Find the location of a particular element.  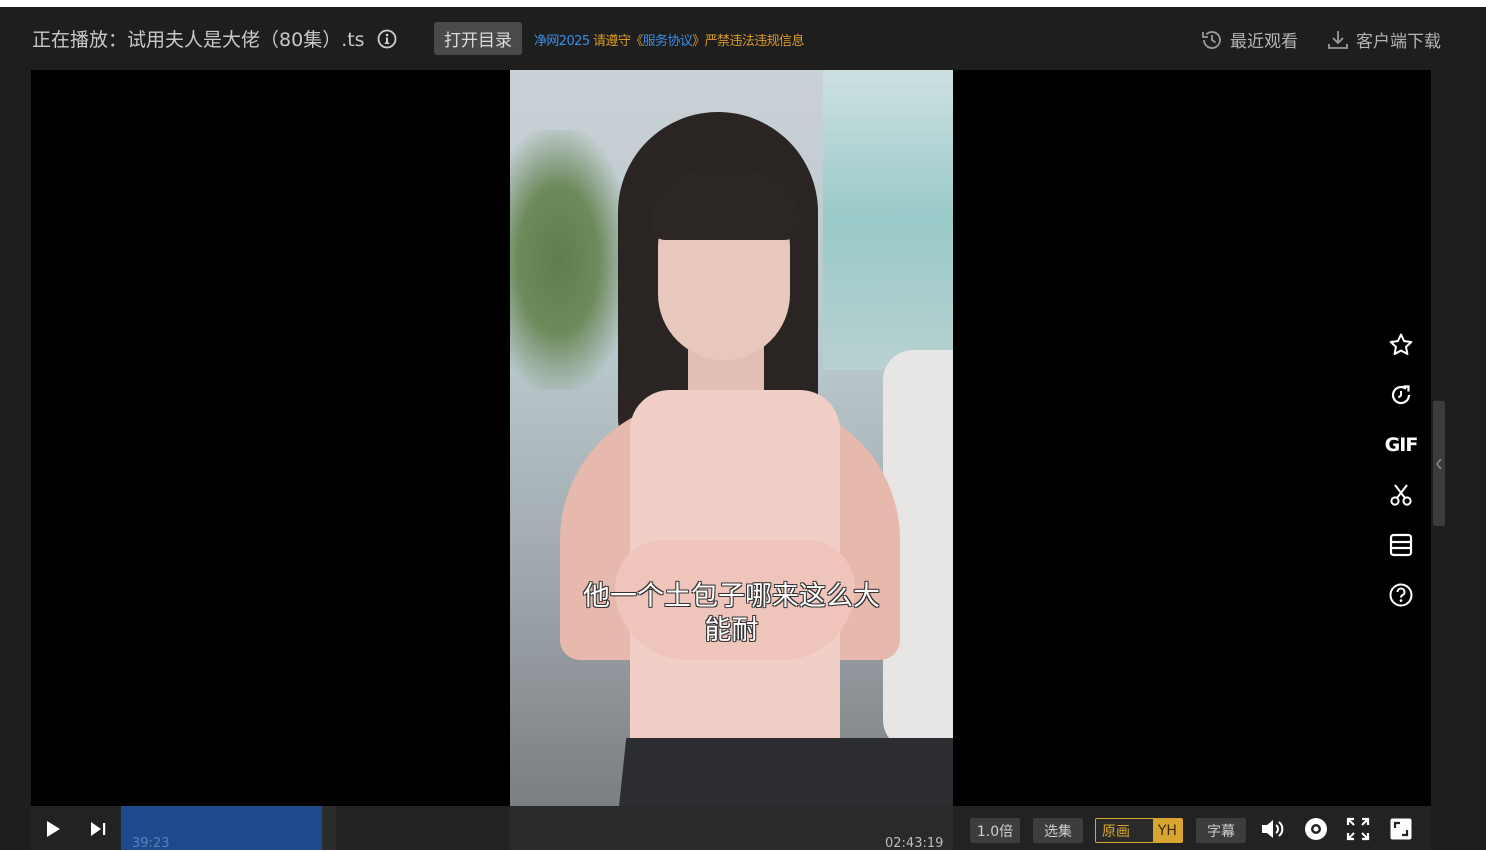

notice-part2: 请遵守《 is located at coordinates (618, 41).